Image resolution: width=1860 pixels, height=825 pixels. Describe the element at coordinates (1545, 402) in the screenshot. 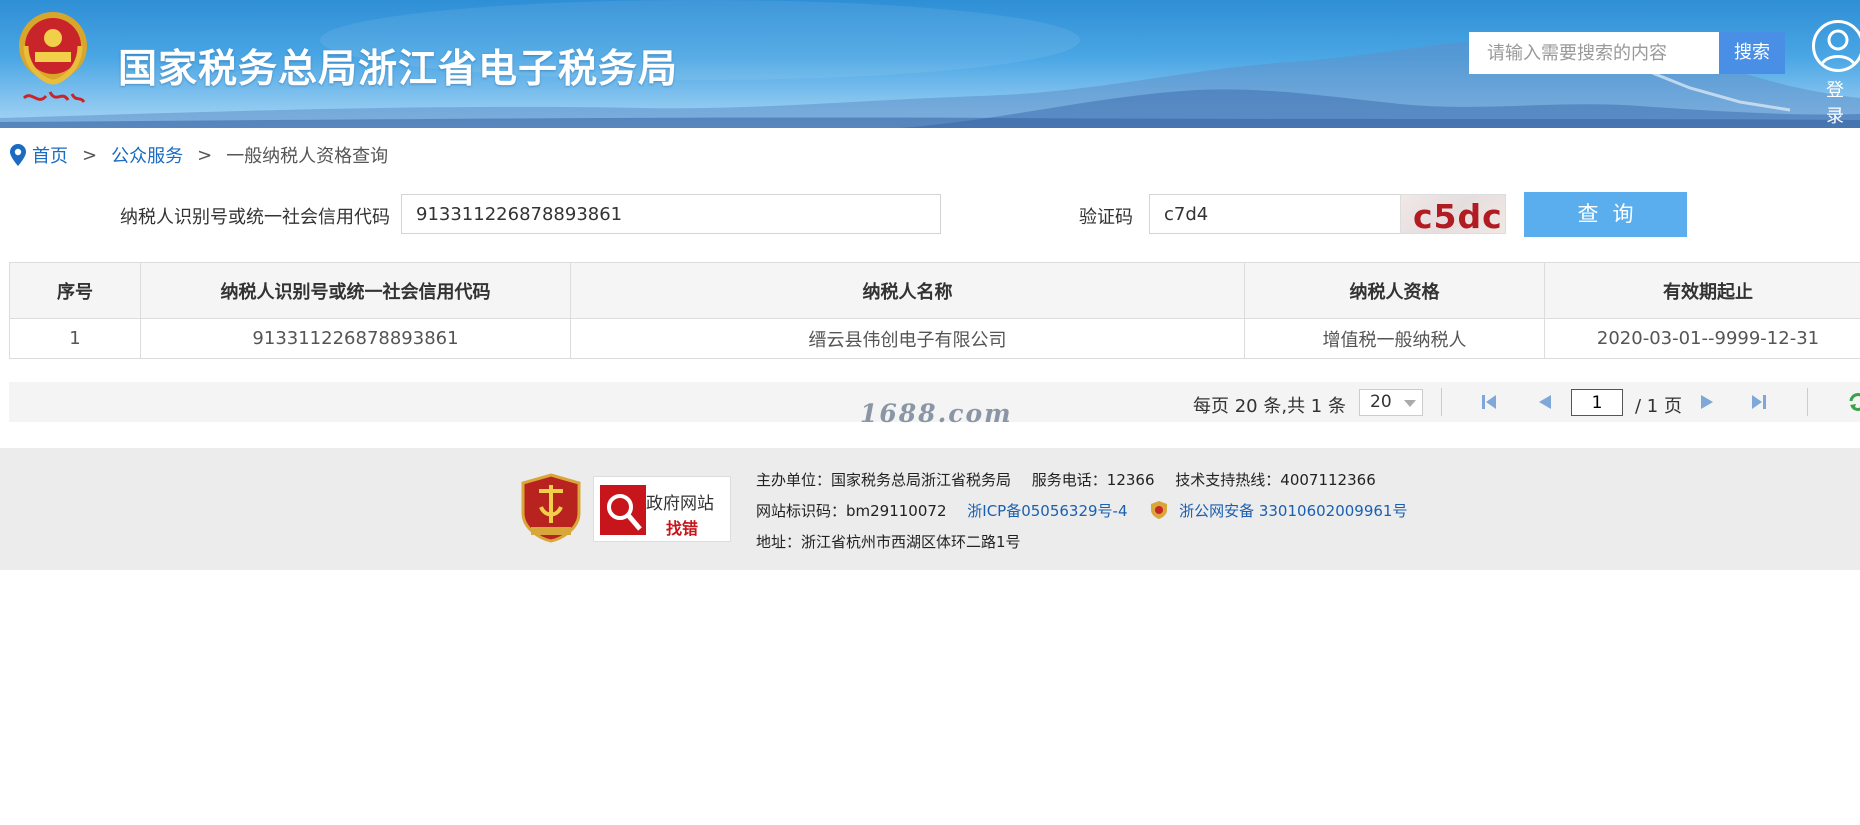

I see `prev-page-icon` at that location.